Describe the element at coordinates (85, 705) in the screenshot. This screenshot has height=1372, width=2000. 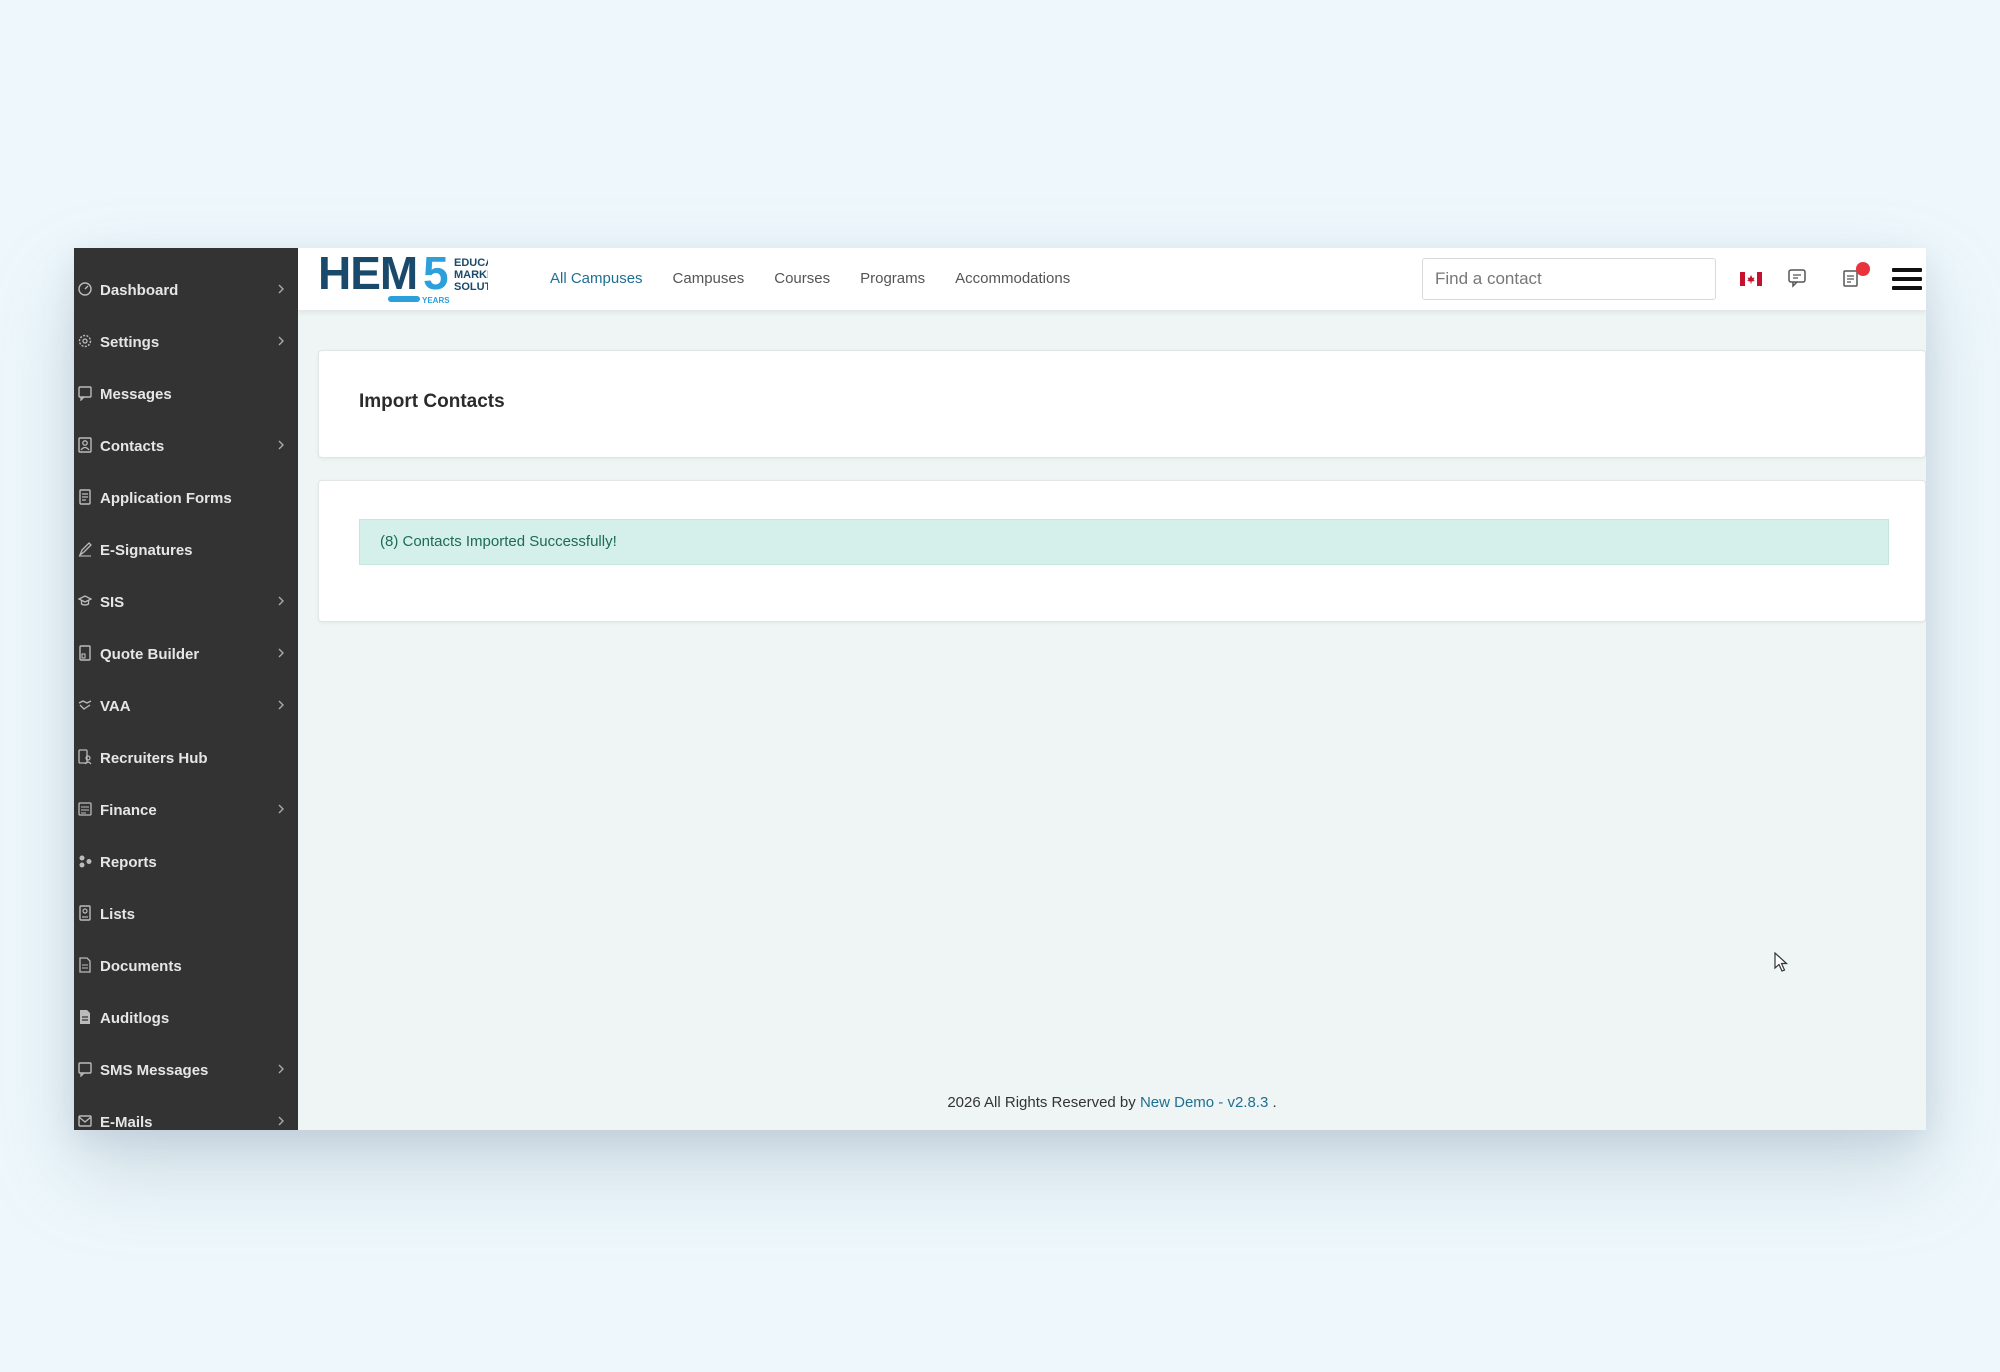
I see `handshake-icon` at that location.